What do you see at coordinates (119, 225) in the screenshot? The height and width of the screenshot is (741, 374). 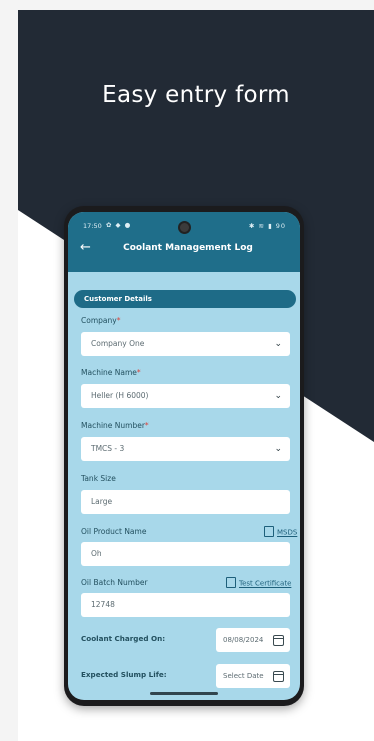 I see `status-notification-icons: ✿ ◆ ●` at bounding box center [119, 225].